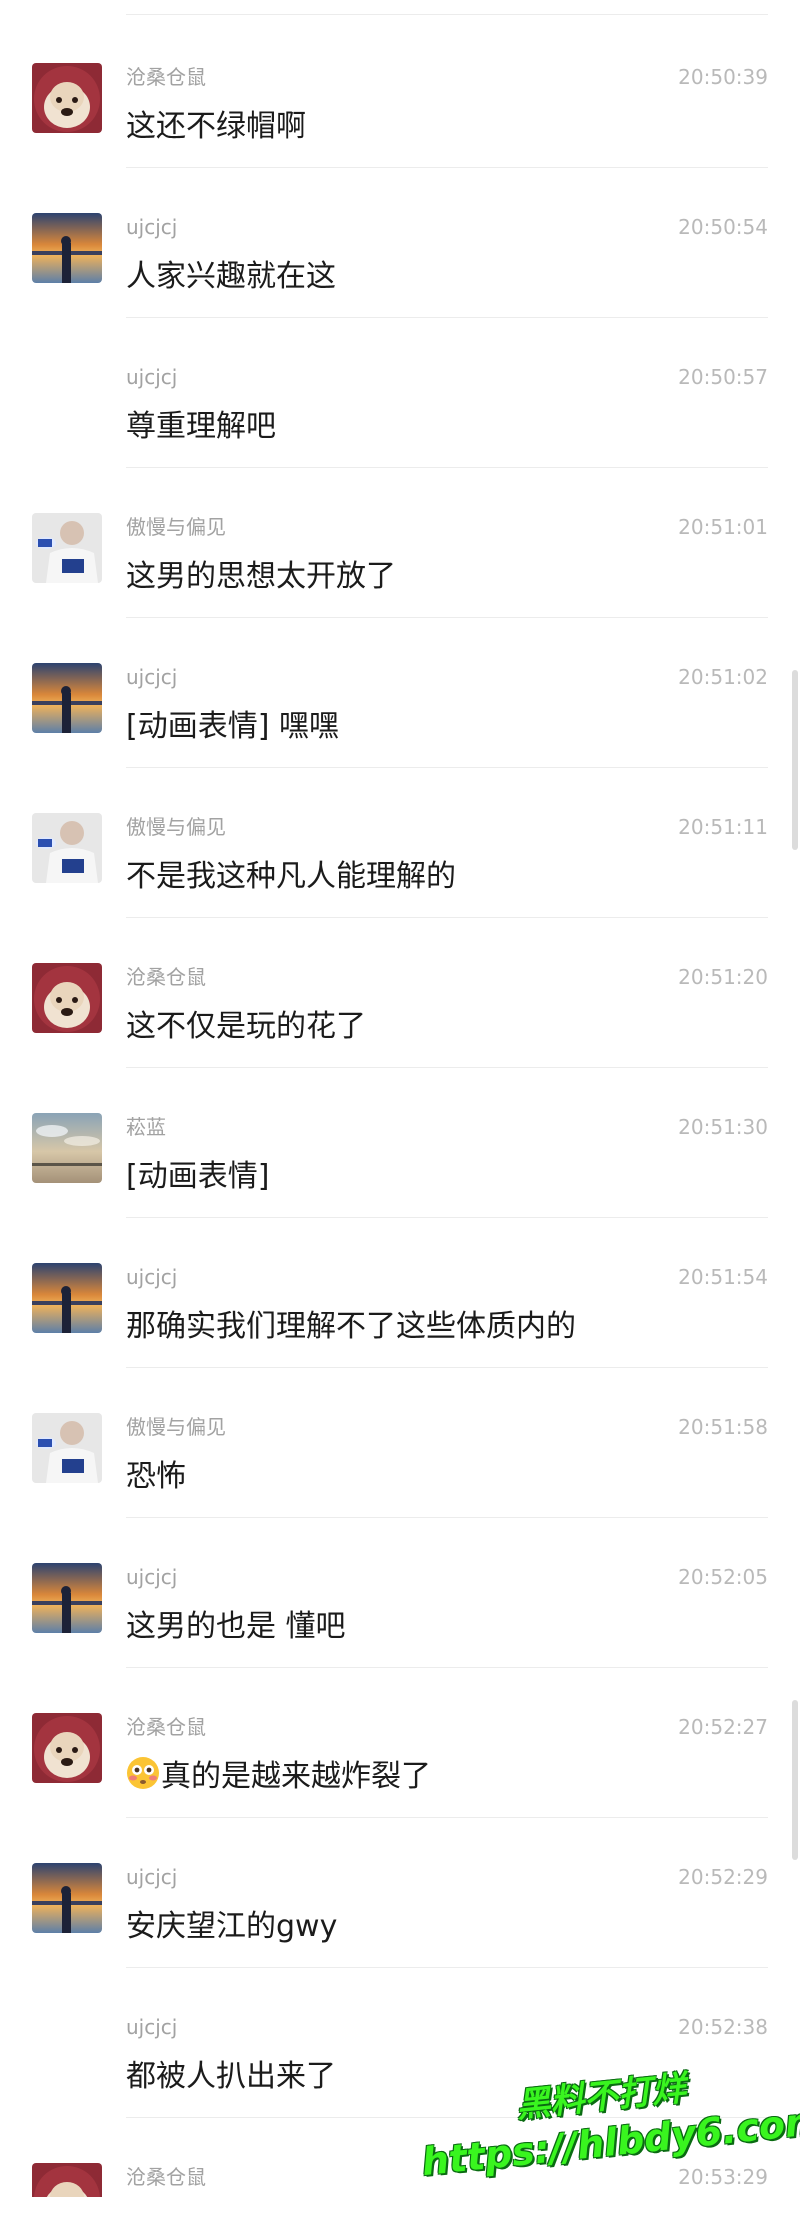  Describe the element at coordinates (400, 1893) in the screenshot. I see `message-row: ujcjcj 20:52:29 安庆望江的gwy` at that location.